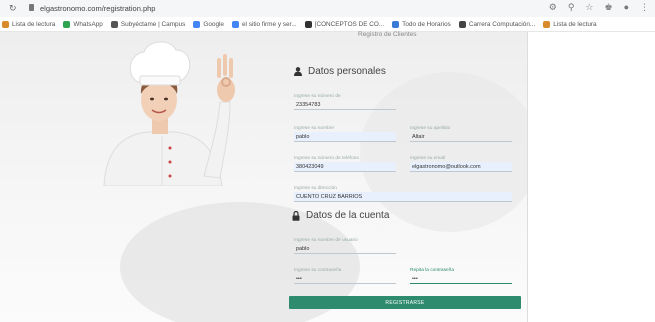  What do you see at coordinates (461, 279) in the screenshot?
I see `repeat-password-input: •••` at bounding box center [461, 279].